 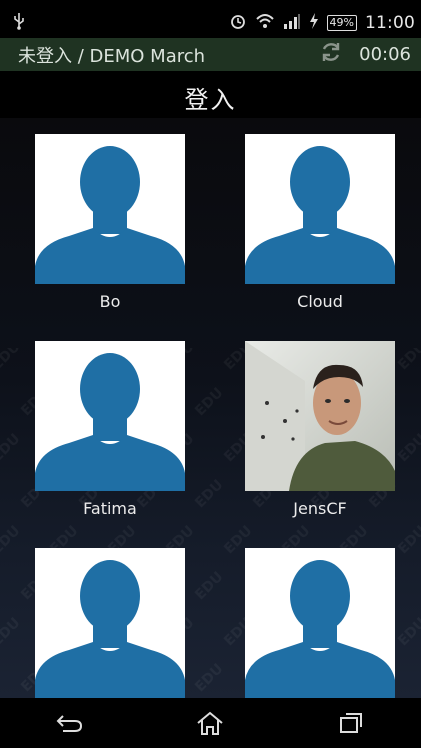 I want to click on login-status-title: 未登入 / DEMO March, so click(x=112, y=56).